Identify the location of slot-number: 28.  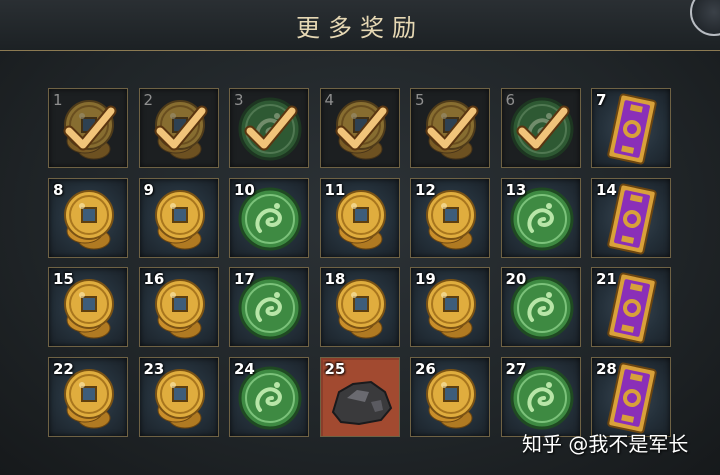
(606, 368).